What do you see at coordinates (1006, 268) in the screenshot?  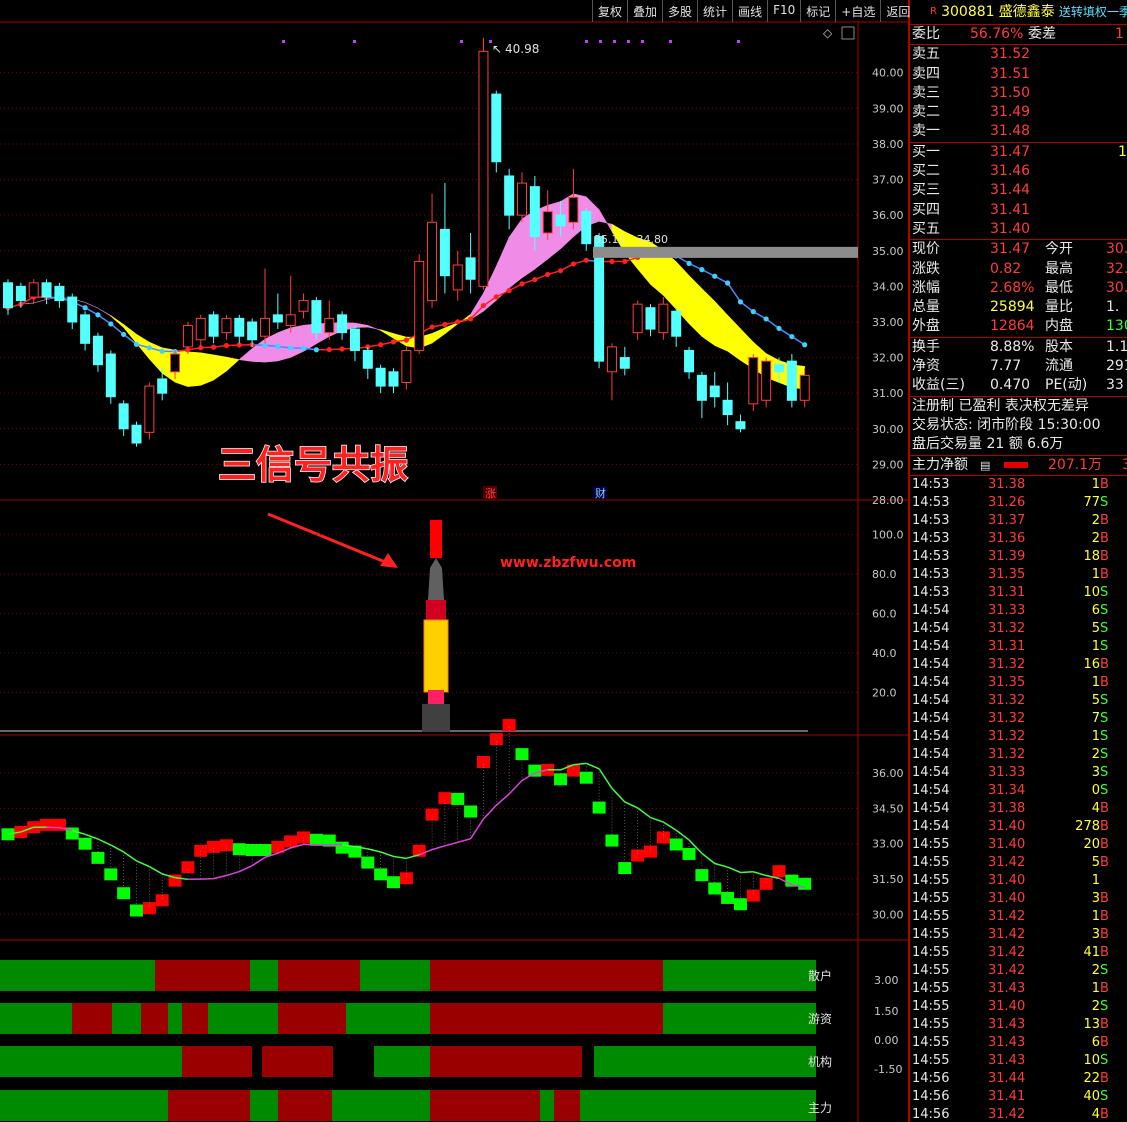 I see `stat-value: 0.82` at bounding box center [1006, 268].